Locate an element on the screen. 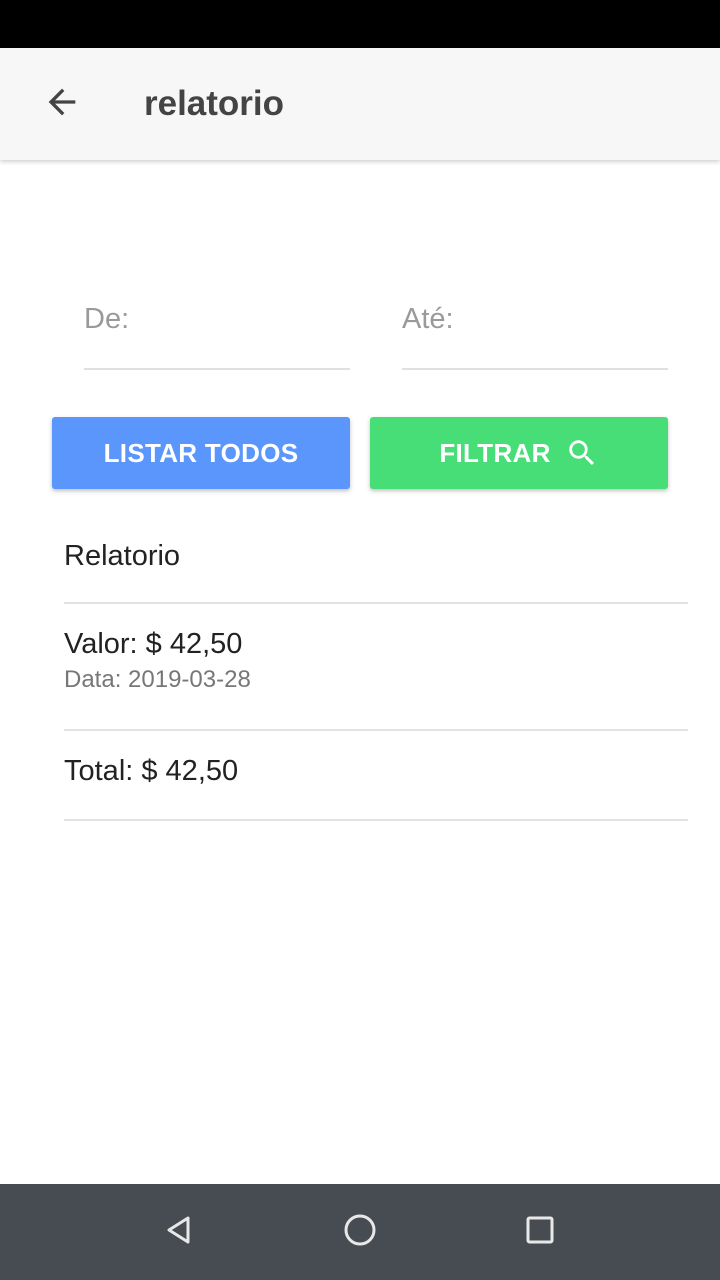  list-all-label: LISTAR TODOS is located at coordinates (201, 452).